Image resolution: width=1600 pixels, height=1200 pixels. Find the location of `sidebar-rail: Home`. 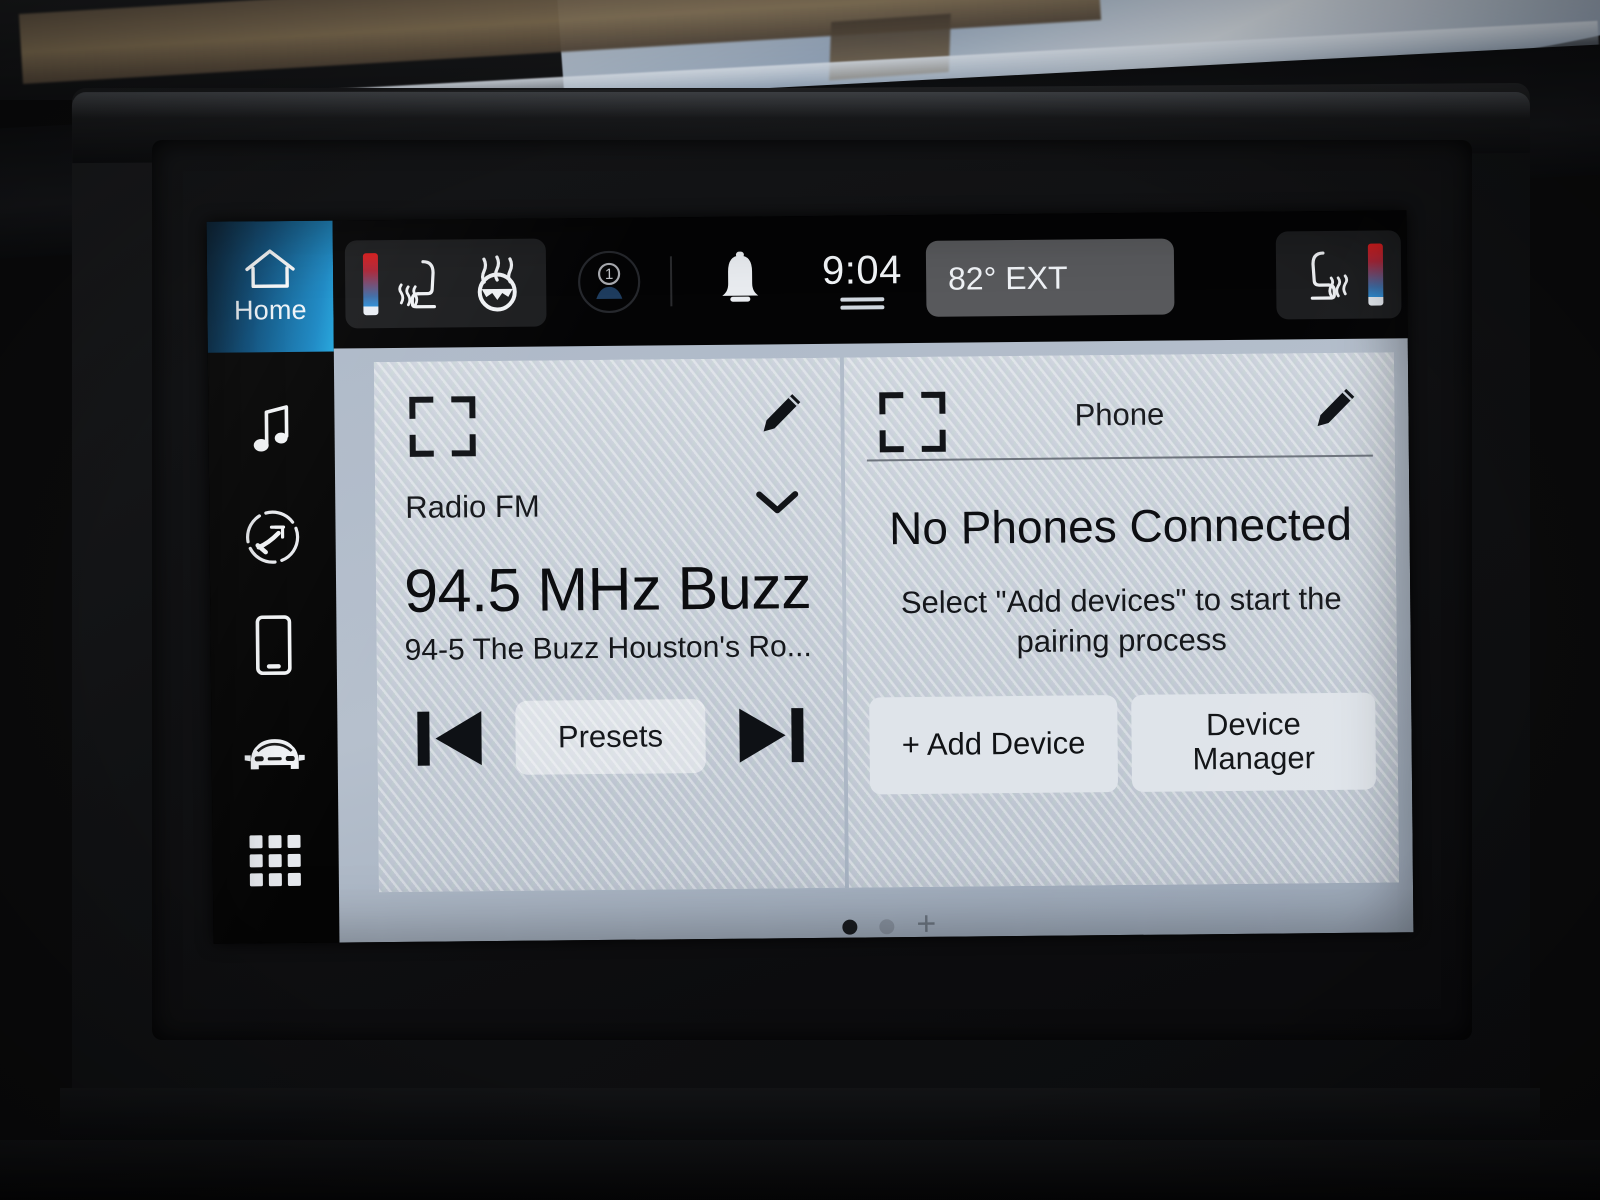

sidebar-rail: Home is located at coordinates (273, 582).